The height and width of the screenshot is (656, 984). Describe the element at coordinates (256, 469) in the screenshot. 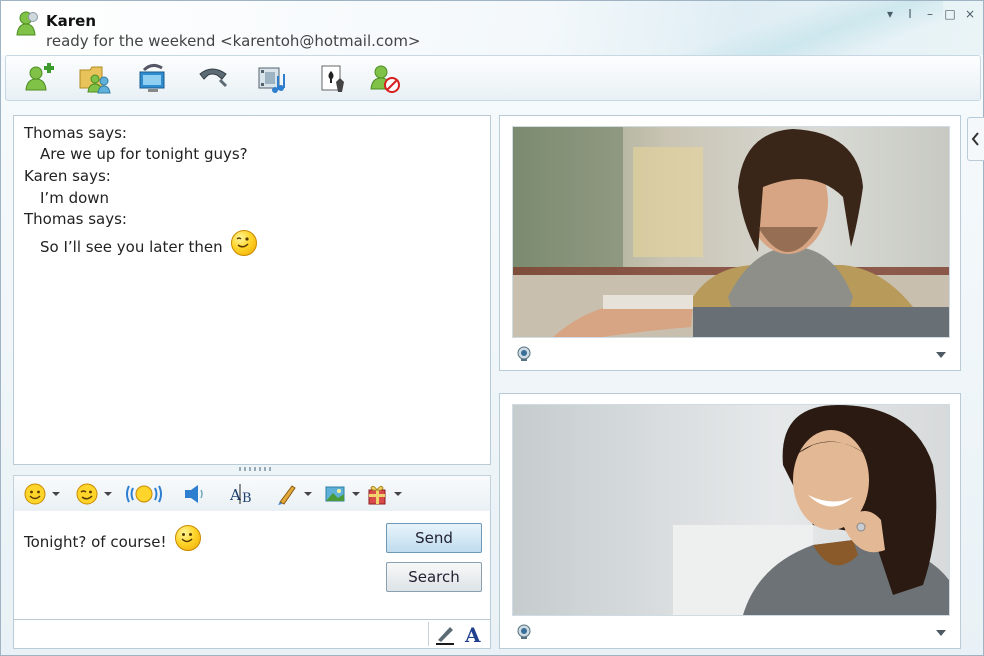

I see `panel-resize-grip` at that location.